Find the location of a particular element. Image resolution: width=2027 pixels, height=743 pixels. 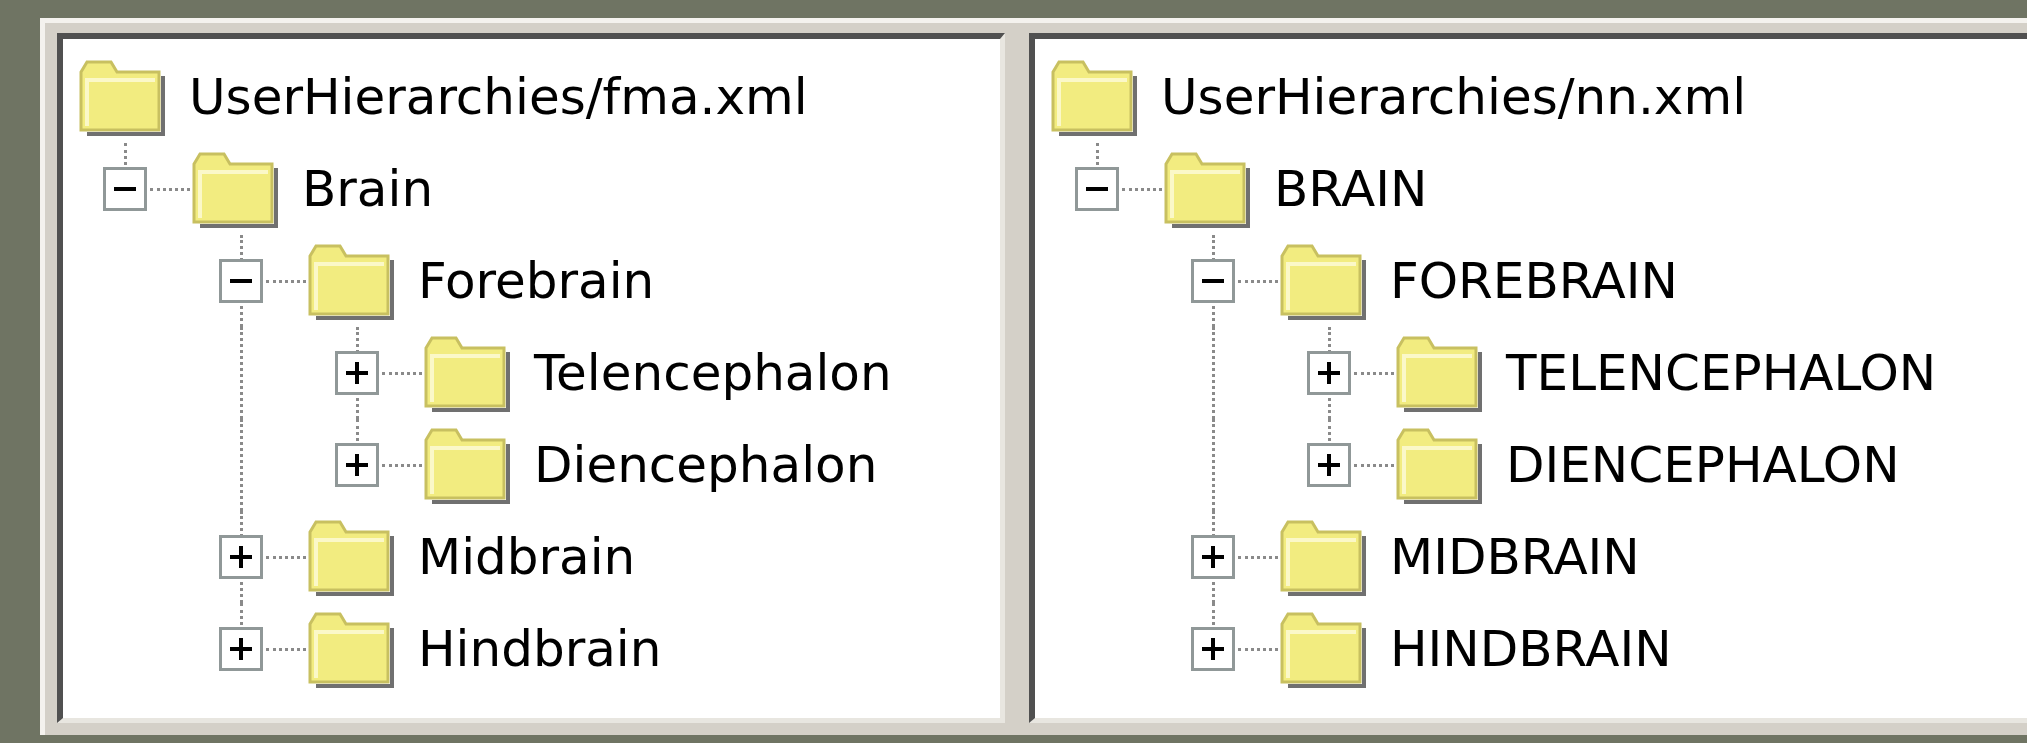

tree-item-label: FOREBRAIN is located at coordinates (1534, 281).